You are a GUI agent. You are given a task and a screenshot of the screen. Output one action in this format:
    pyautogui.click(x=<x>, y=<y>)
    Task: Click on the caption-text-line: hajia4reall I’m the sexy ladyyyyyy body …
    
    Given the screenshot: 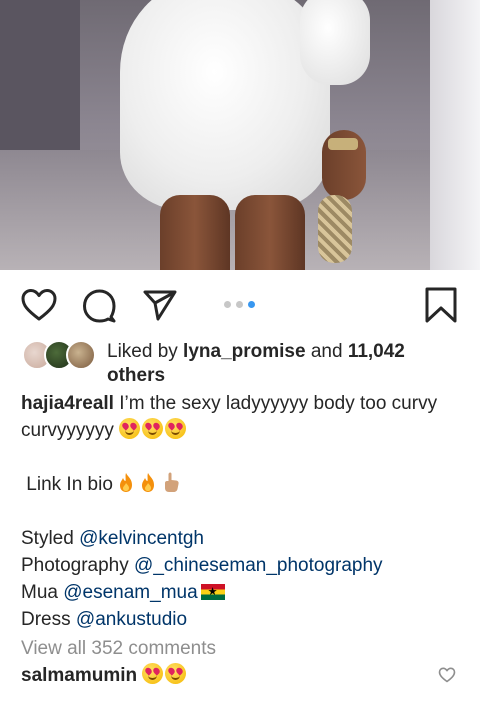 What is the action you would take?
    pyautogui.click(x=240, y=417)
    